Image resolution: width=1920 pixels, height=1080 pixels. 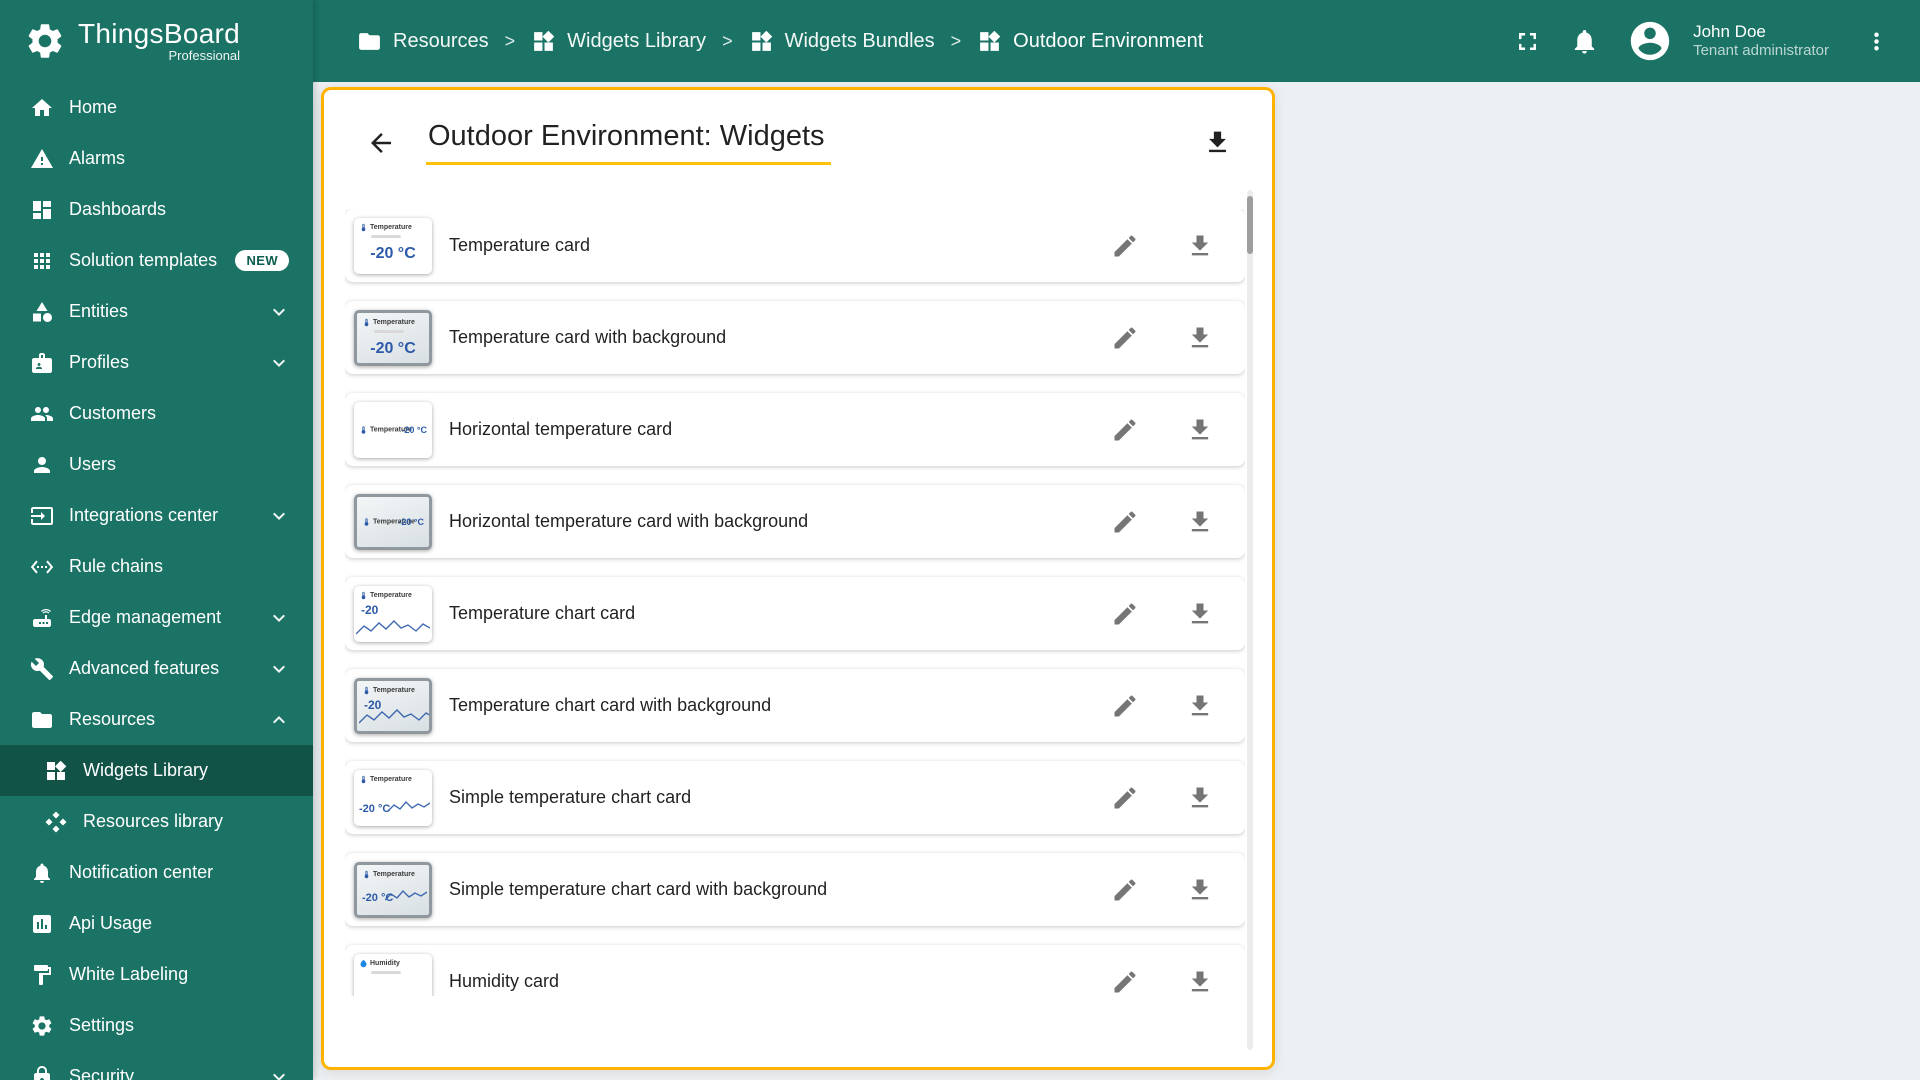 I want to click on sidebar-item-label: Solution templates, so click(x=143, y=260).